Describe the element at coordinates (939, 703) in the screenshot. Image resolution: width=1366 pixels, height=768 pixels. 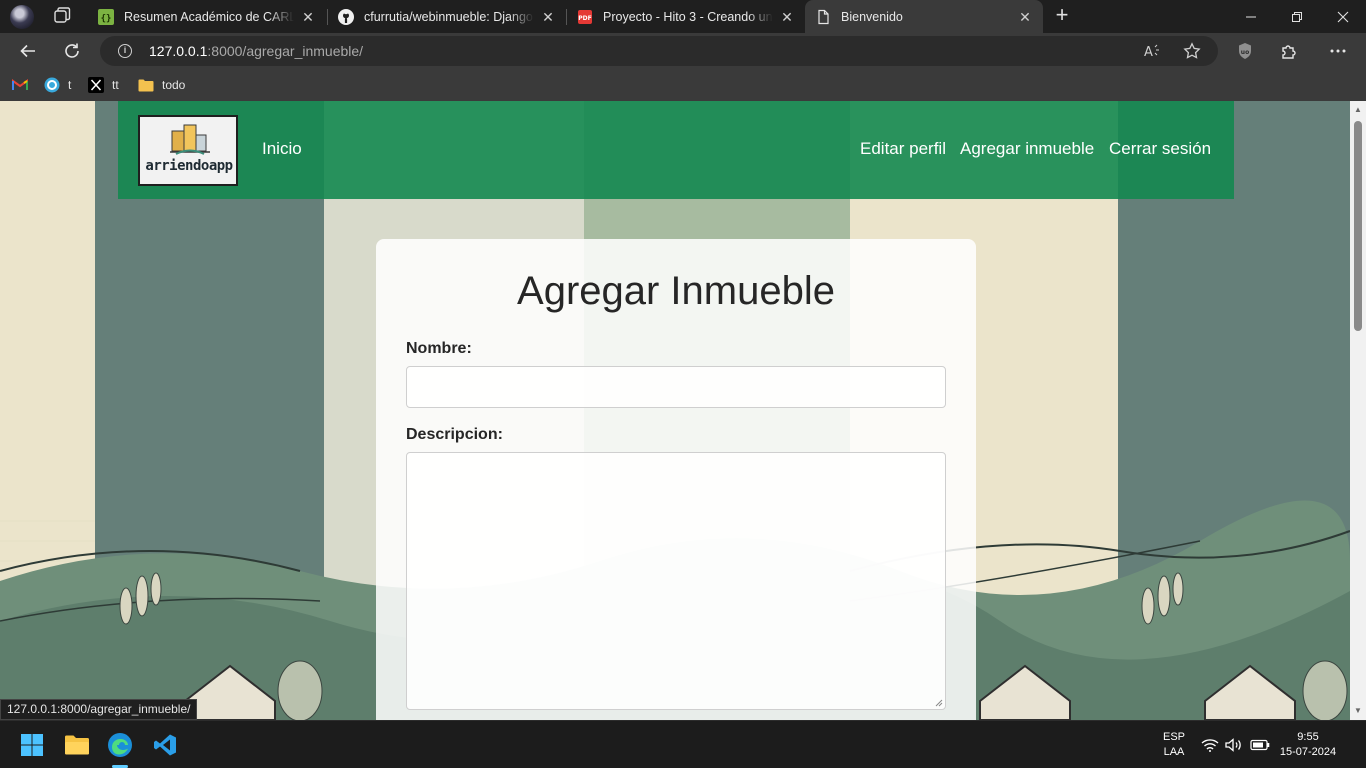
I see `resize-handle-icon` at that location.